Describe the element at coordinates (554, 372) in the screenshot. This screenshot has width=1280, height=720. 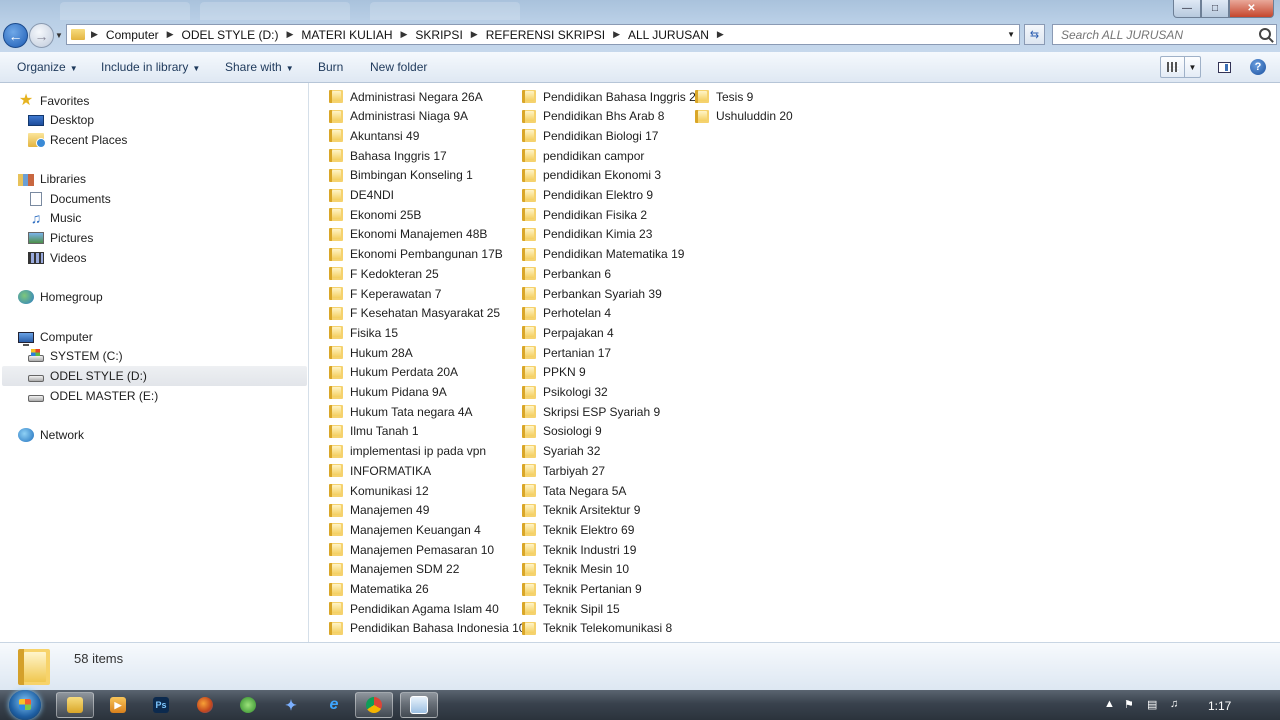
I see `folder-item: PPKN 9` at that location.